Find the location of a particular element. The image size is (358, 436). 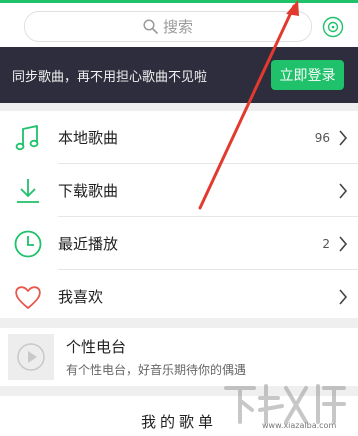

menu-item-downloads: 下载歌曲 is located at coordinates (179, 190).